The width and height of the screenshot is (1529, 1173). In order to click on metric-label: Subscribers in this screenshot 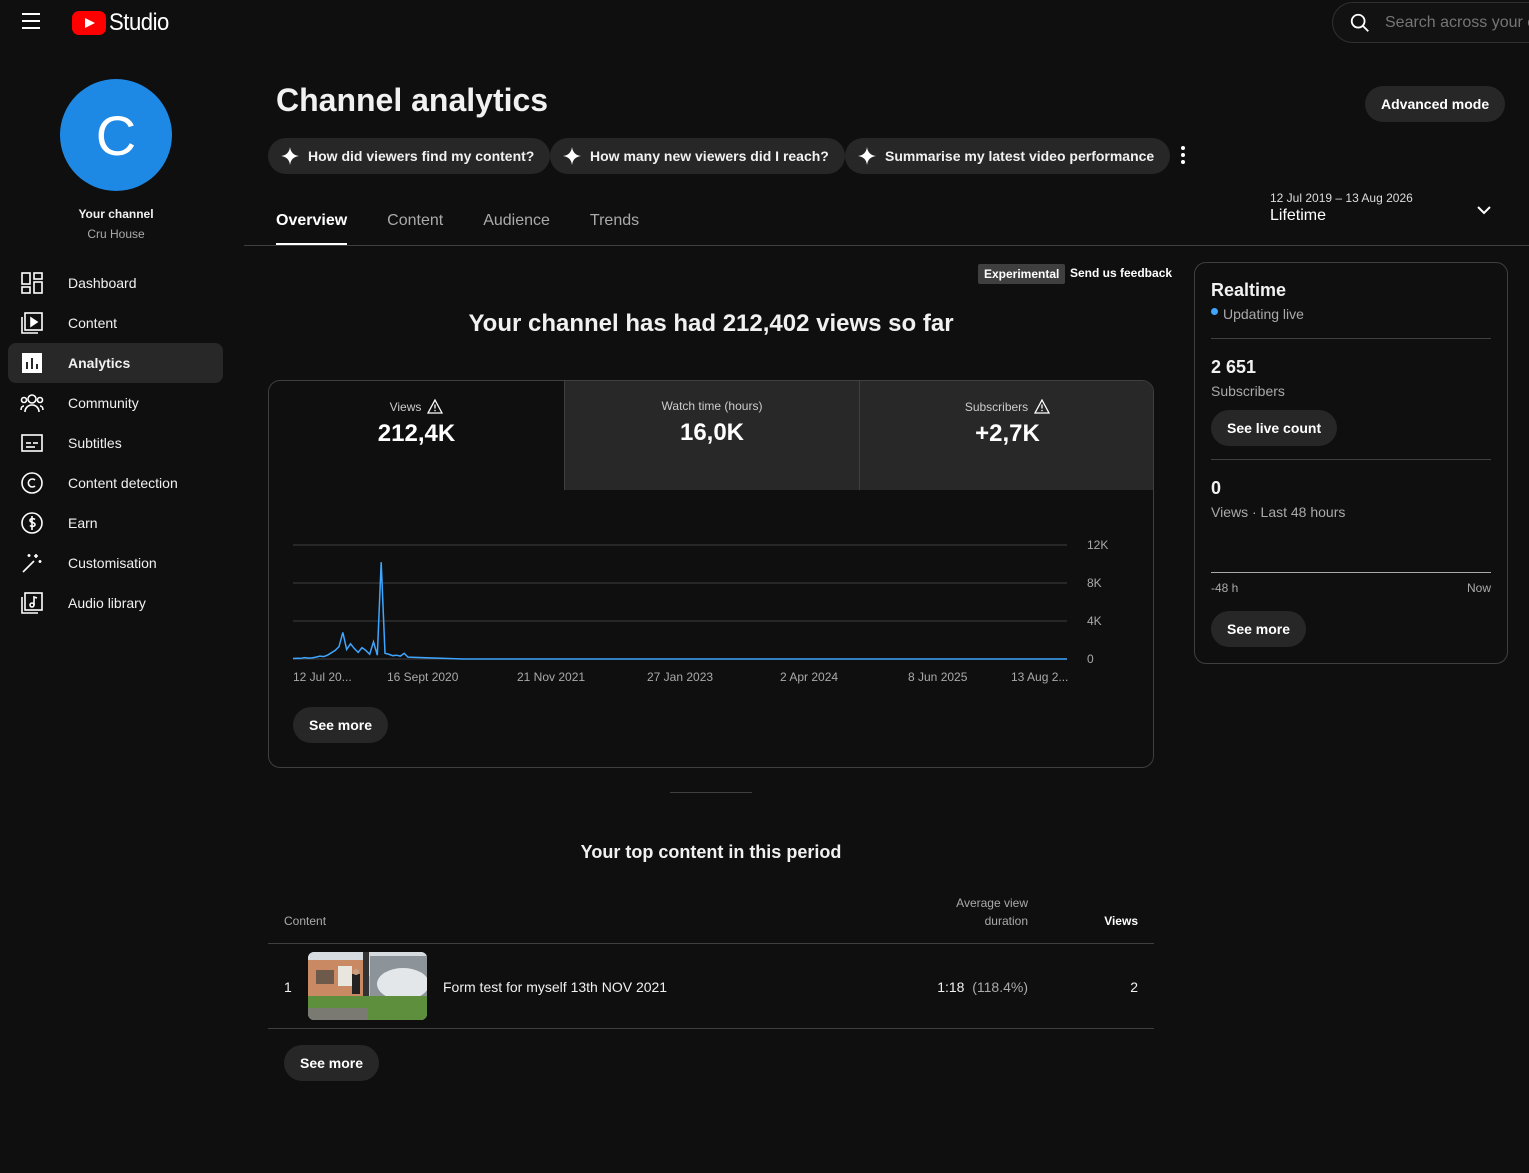, I will do `click(996, 406)`.